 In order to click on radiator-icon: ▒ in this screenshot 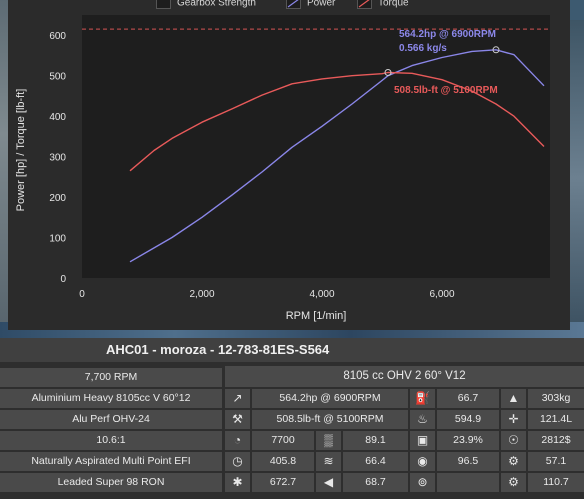, I will do `click(328, 440)`.